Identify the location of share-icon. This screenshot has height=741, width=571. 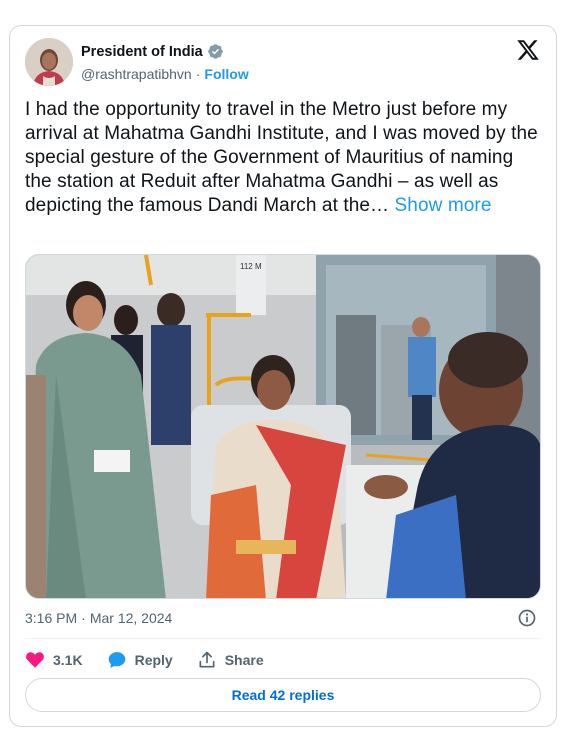
(207, 659).